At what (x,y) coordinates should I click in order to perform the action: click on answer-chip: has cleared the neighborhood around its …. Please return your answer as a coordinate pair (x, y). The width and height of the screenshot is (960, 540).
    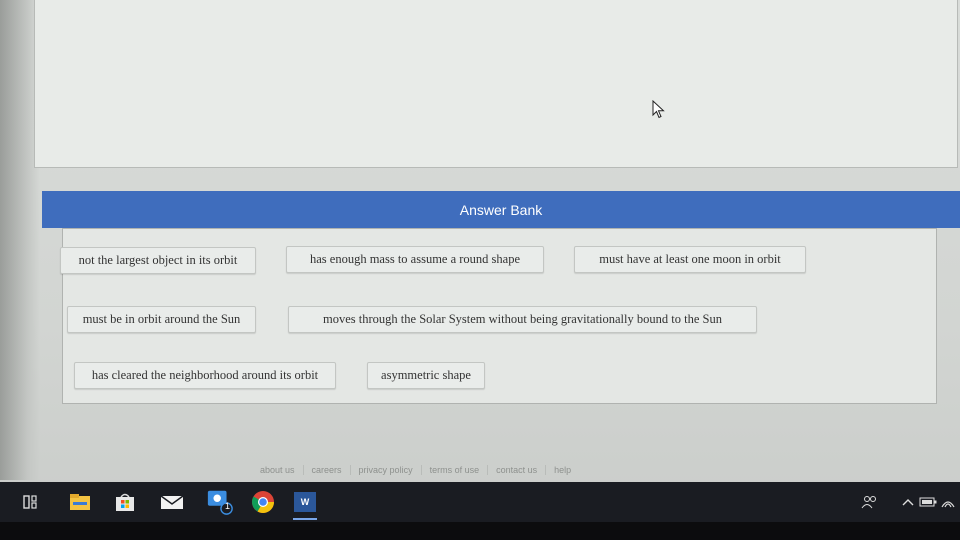
    Looking at the image, I should click on (205, 375).